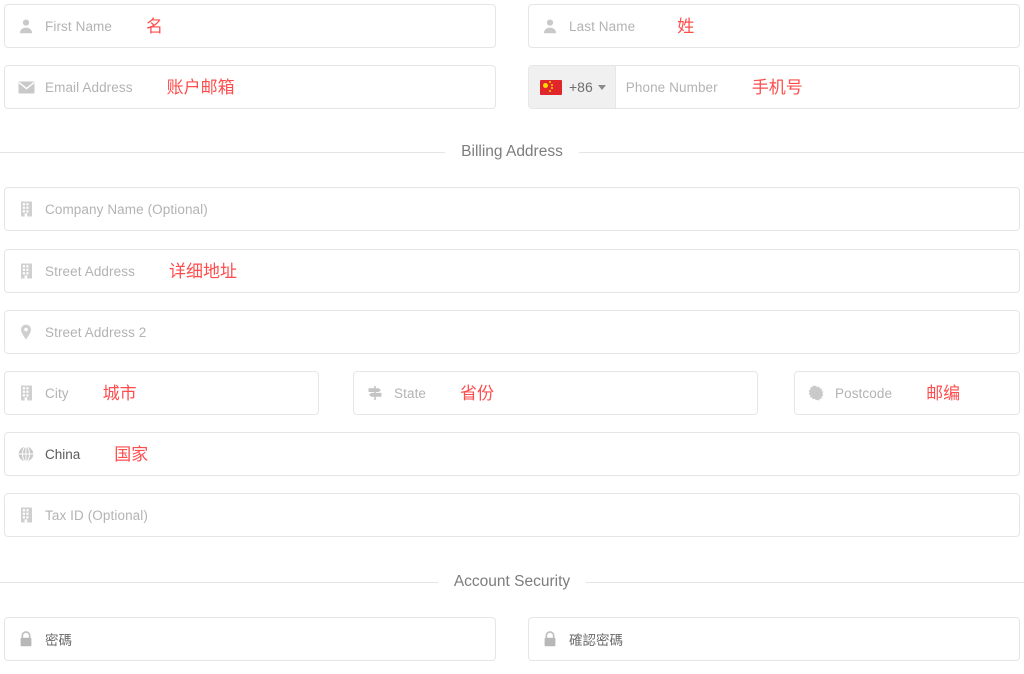  Describe the element at coordinates (57, 393) in the screenshot. I see `city-placeholder: City` at that location.